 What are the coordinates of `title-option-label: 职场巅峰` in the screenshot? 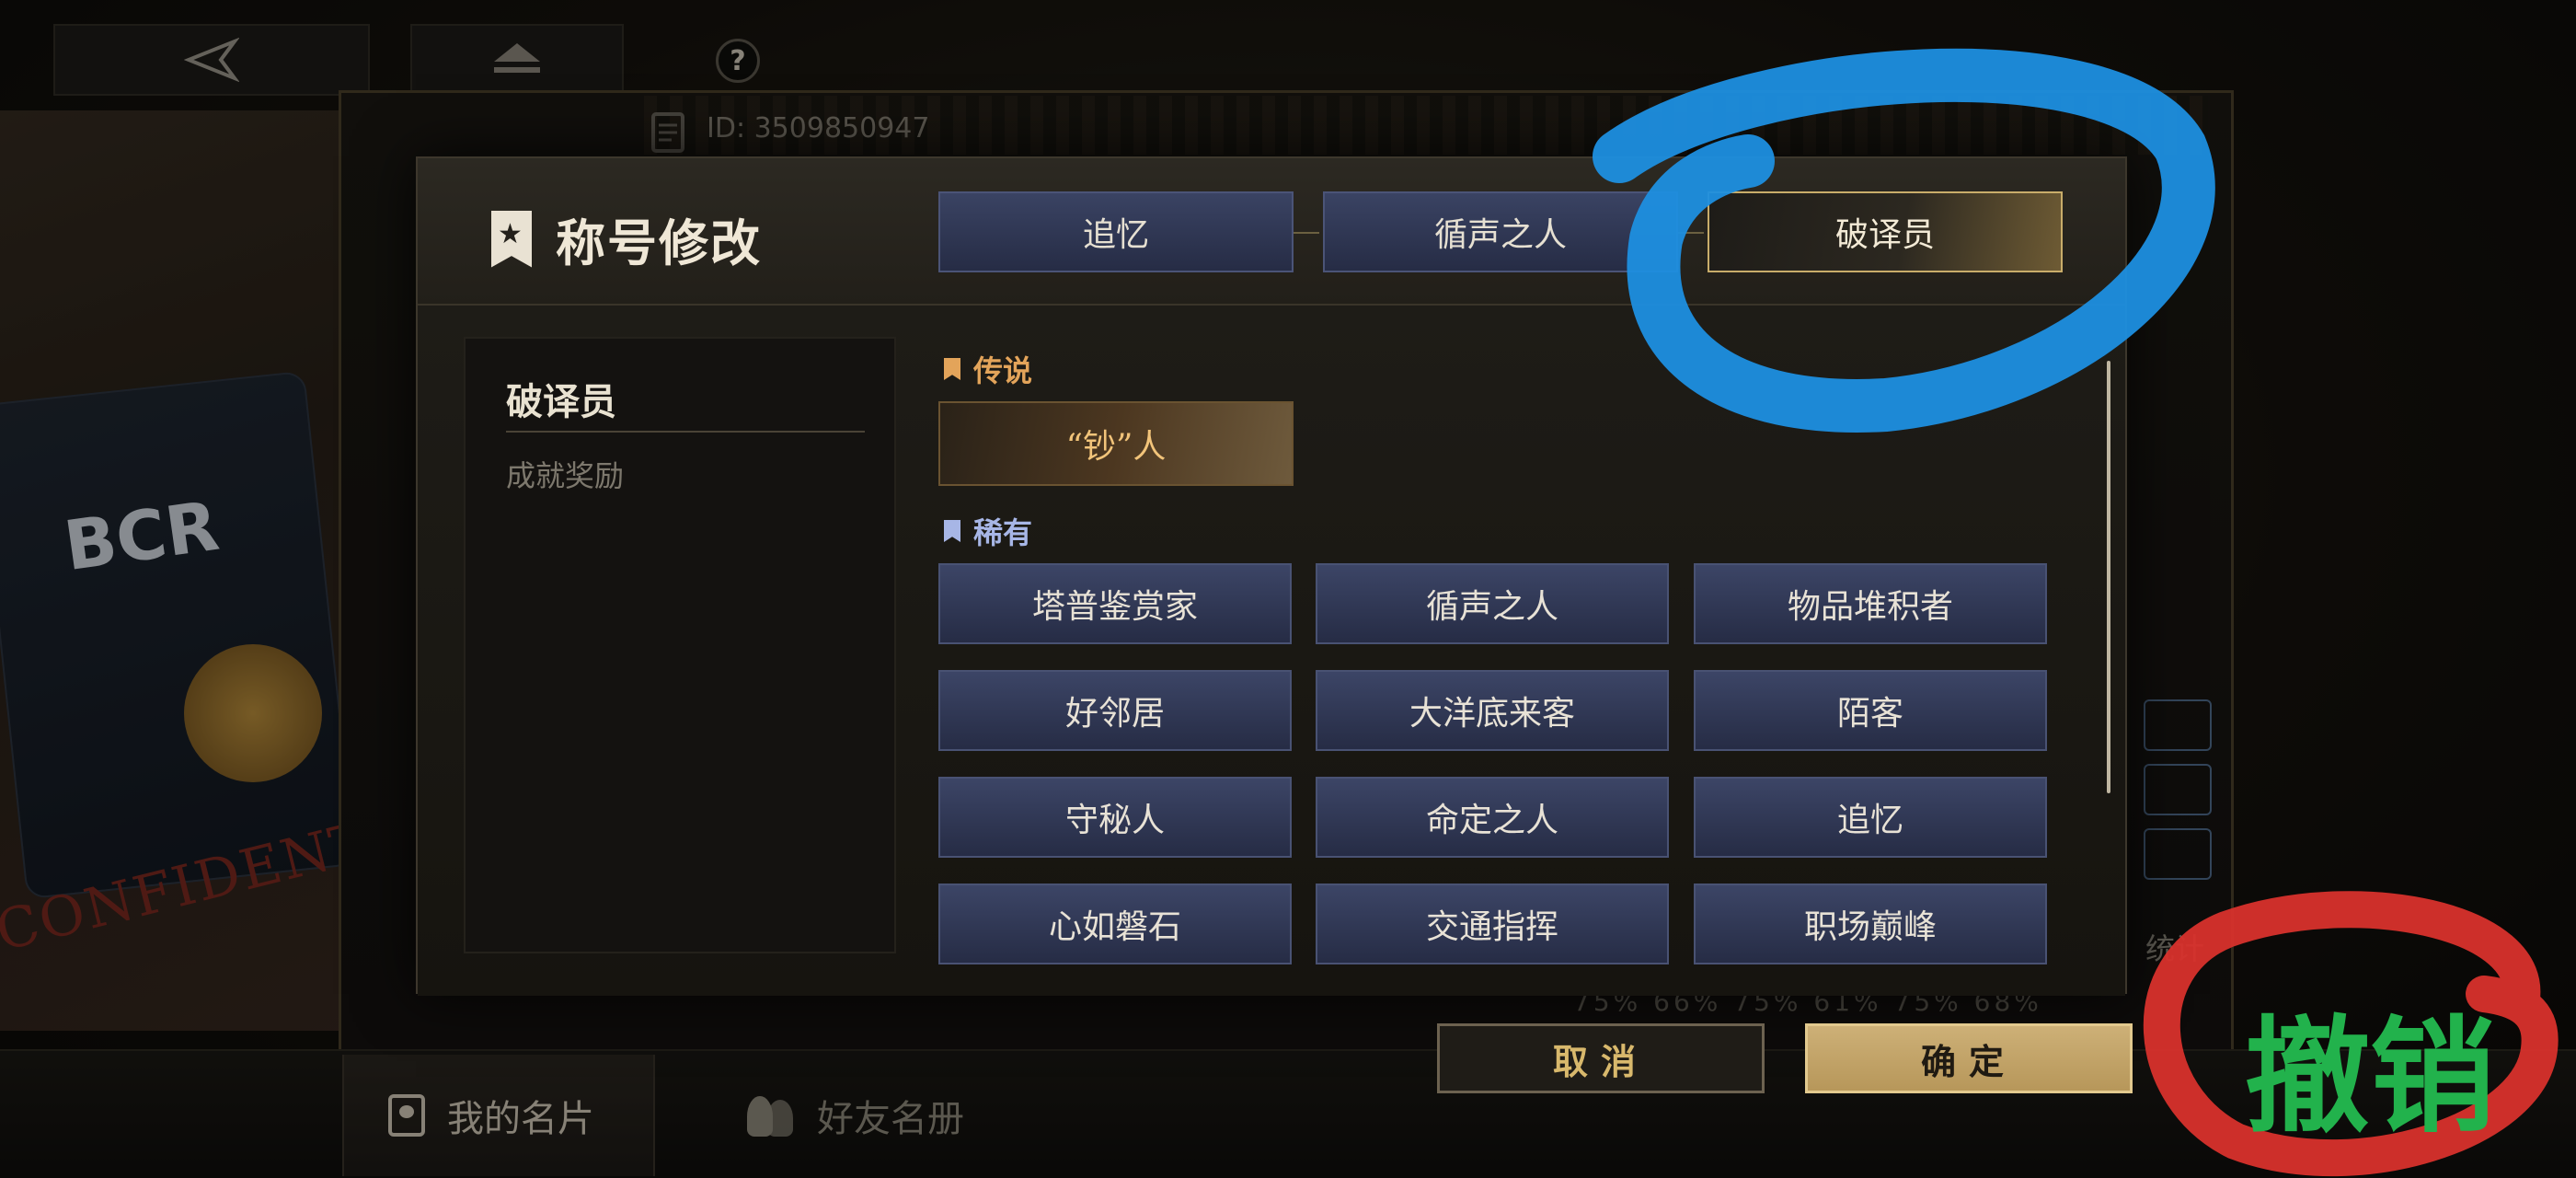 It's located at (1870, 927).